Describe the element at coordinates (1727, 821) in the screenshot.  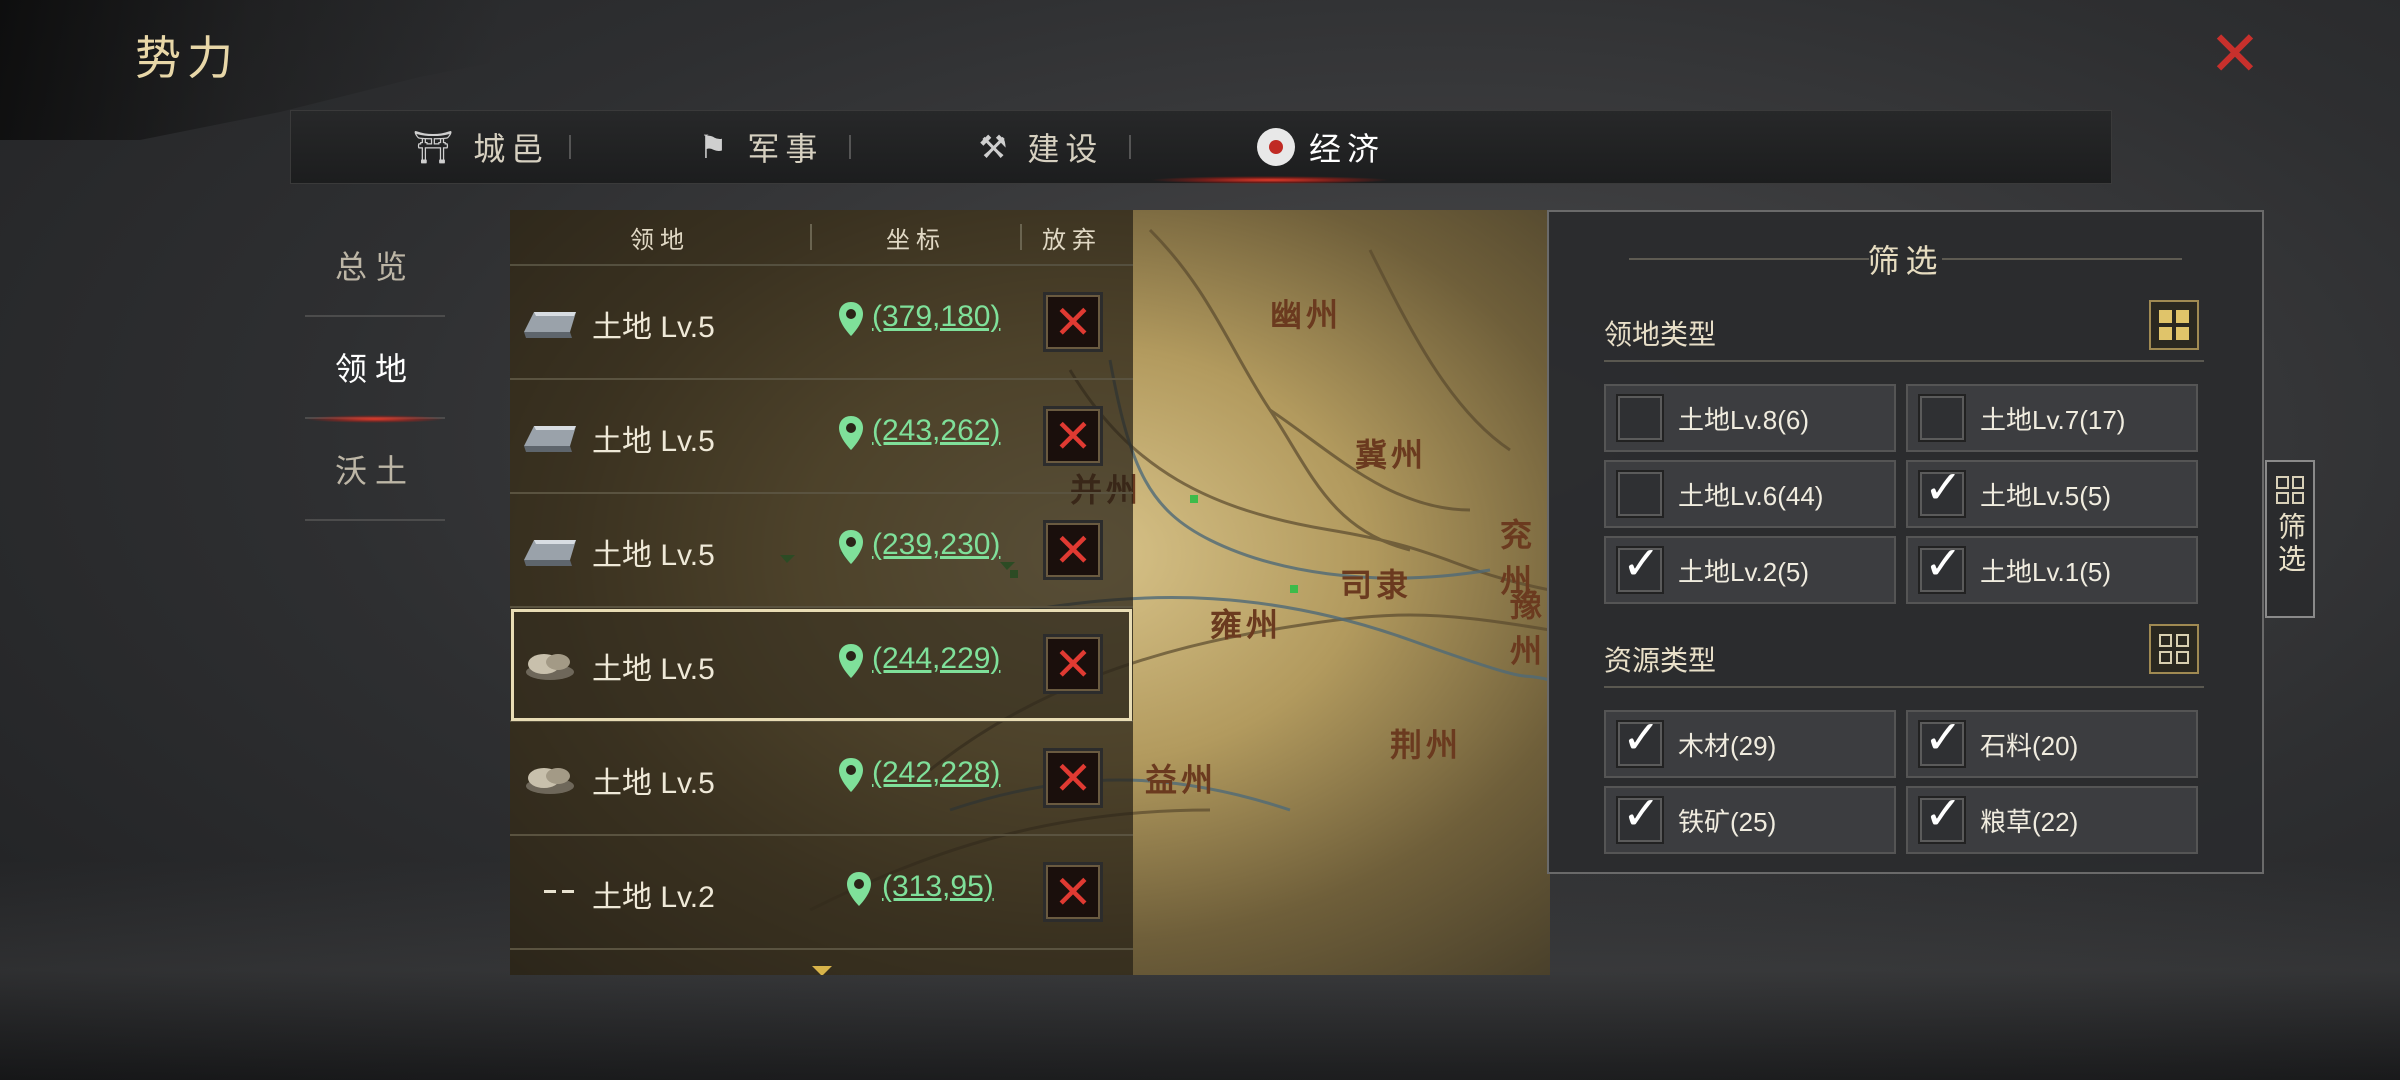
I see `option-label: 铁矿(25)` at that location.